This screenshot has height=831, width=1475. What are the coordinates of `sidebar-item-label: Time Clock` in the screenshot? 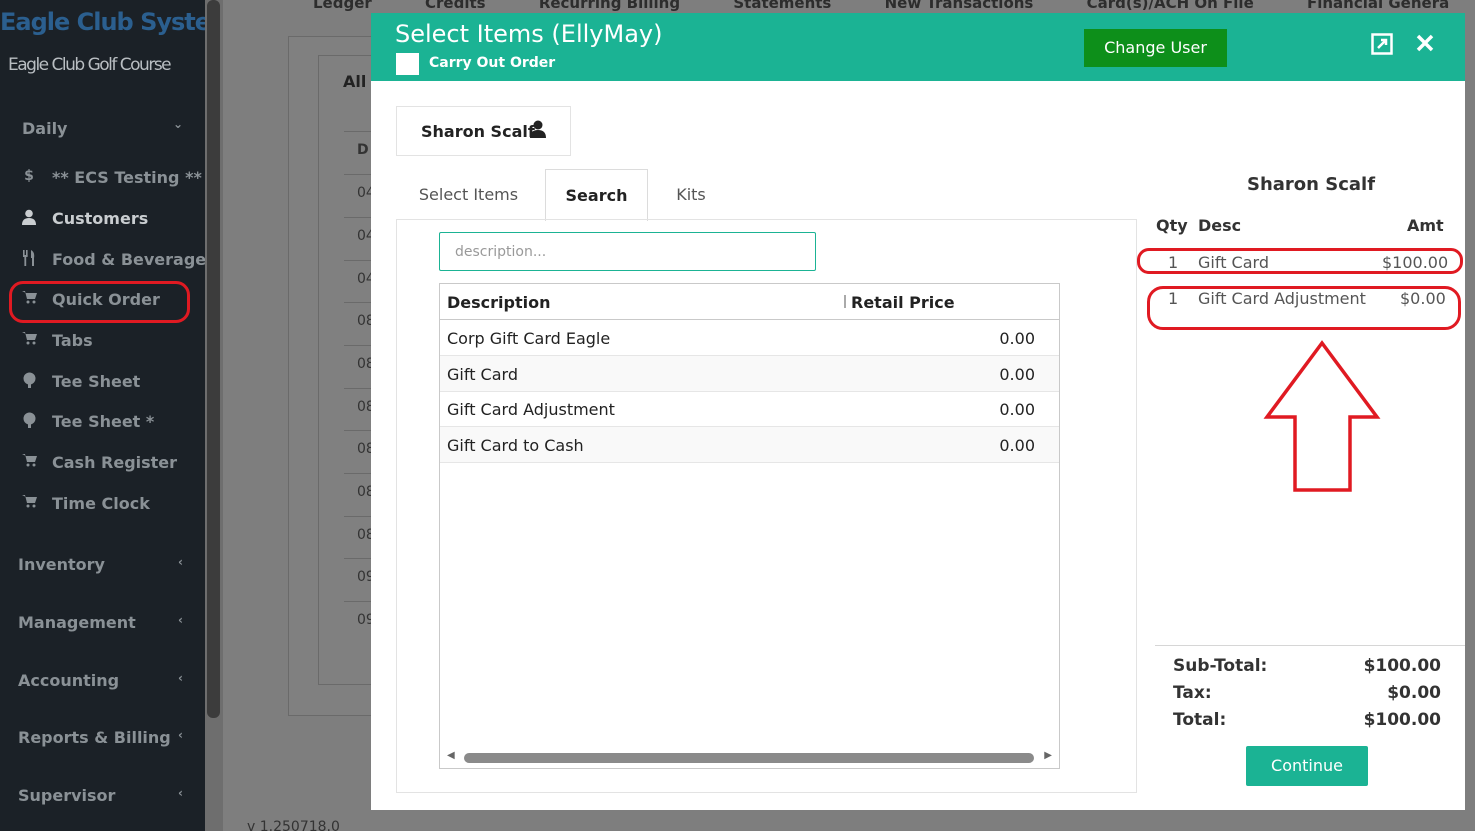 It's located at (101, 503).